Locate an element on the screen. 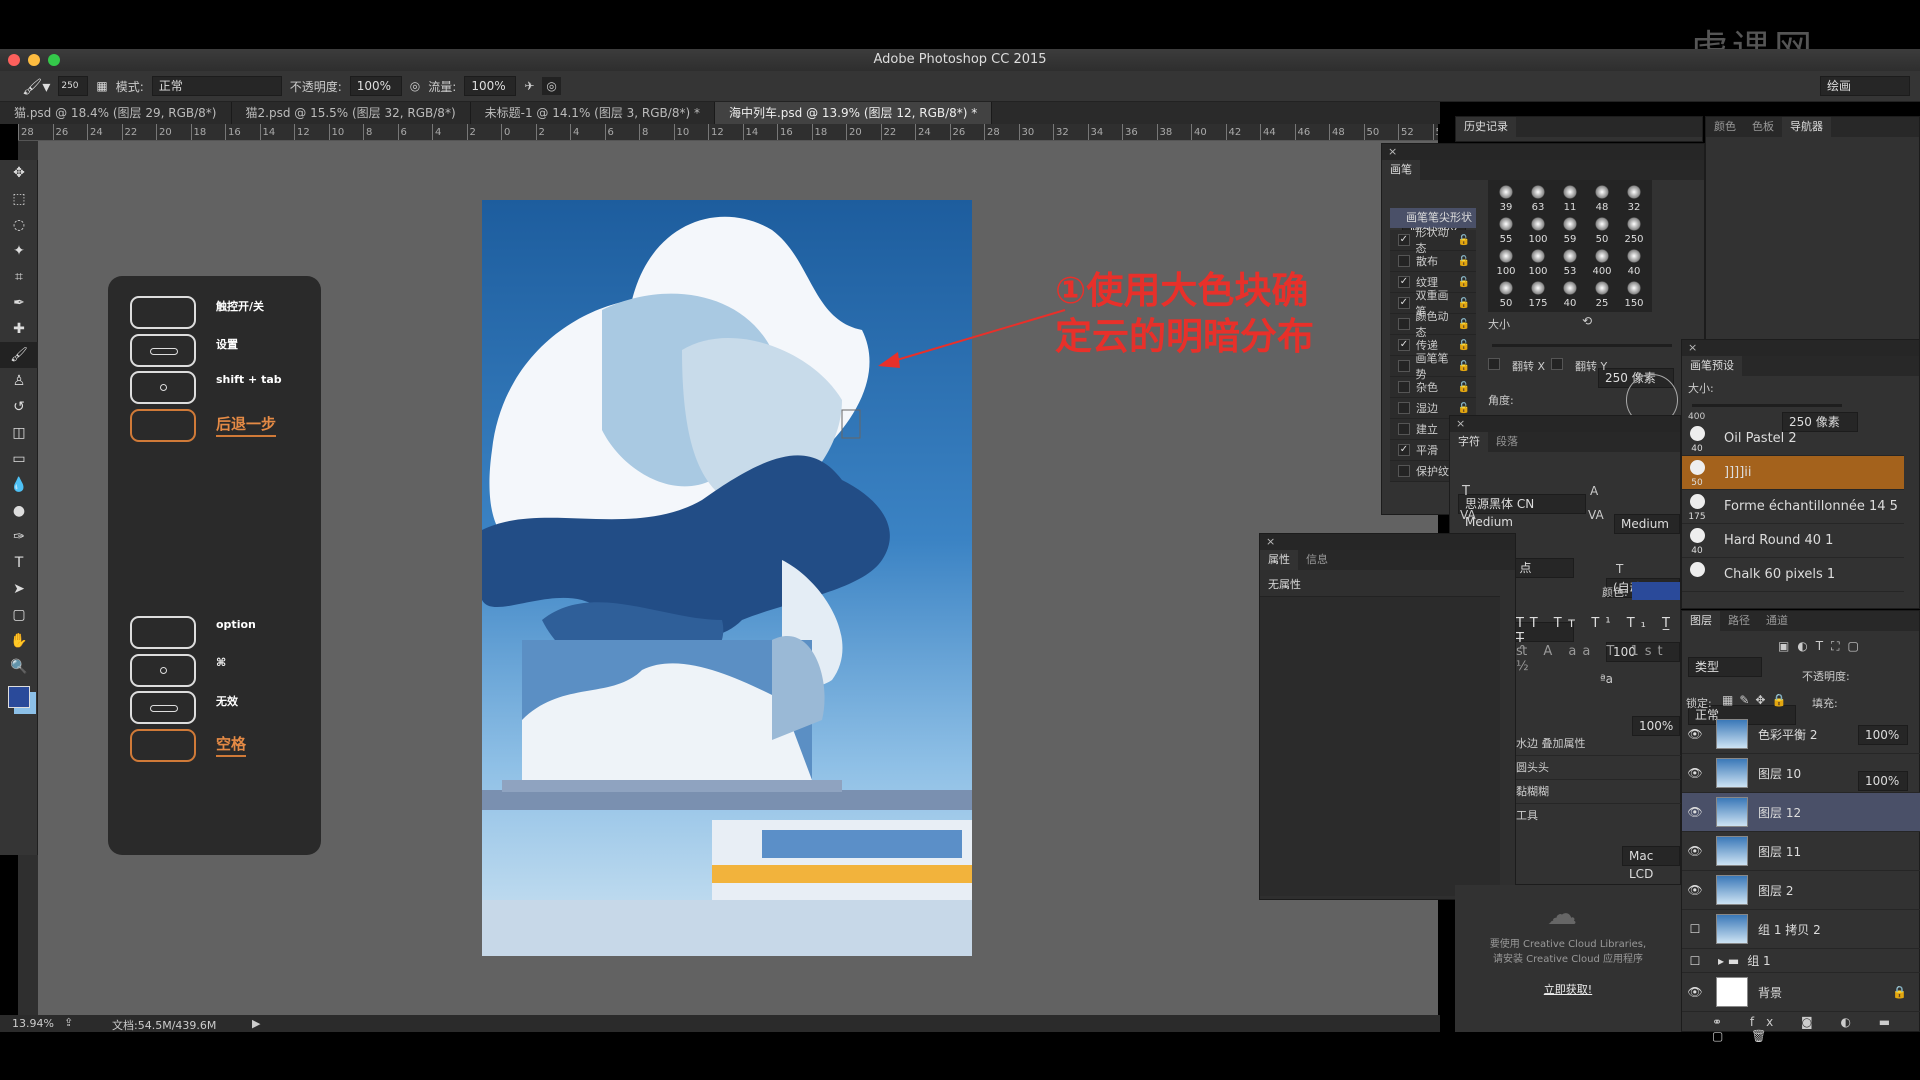  tab-0: 颜色 is located at coordinates (1725, 127).